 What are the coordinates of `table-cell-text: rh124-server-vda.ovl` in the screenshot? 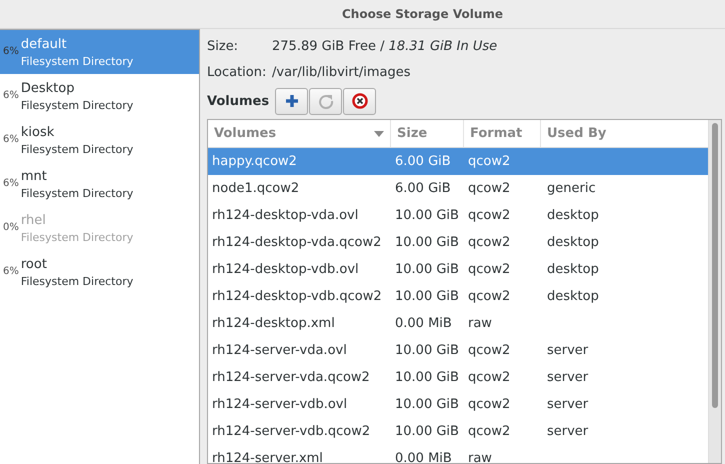 It's located at (279, 350).